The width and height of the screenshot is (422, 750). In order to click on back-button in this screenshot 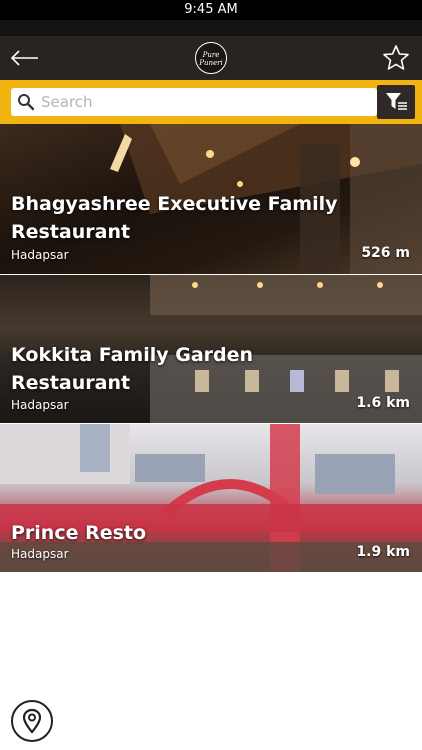, I will do `click(26, 58)`.